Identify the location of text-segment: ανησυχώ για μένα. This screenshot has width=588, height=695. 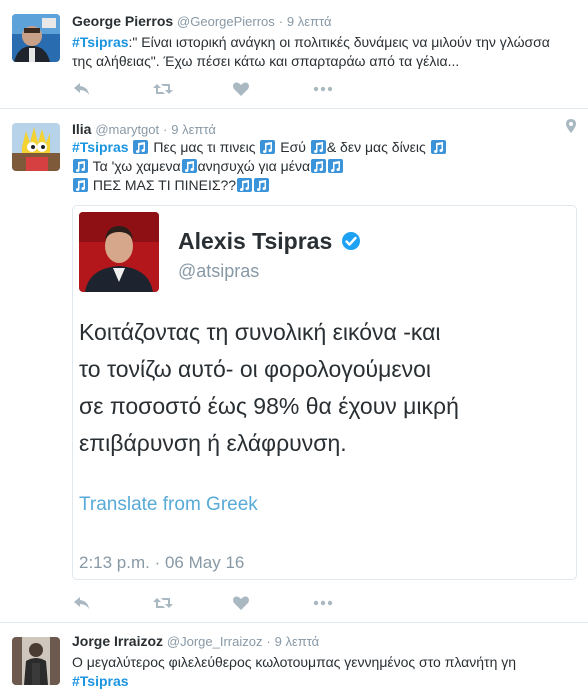
(254, 166).